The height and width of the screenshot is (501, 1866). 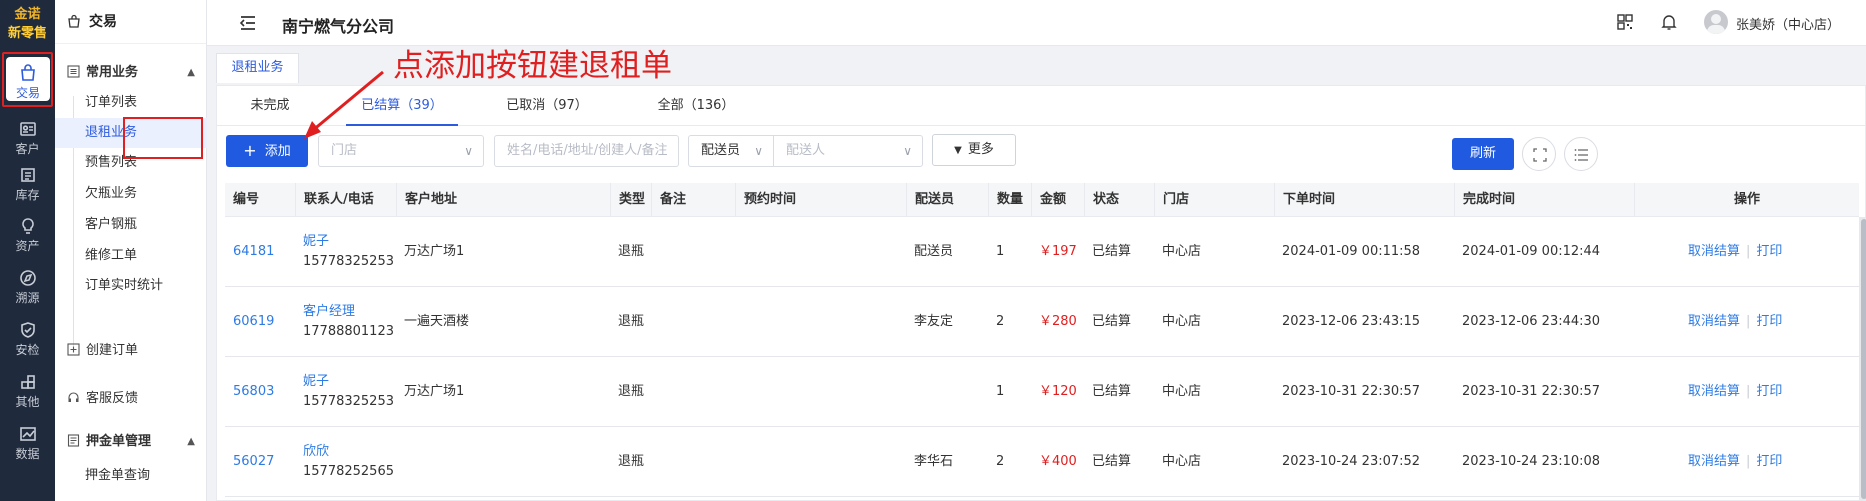 What do you see at coordinates (27, 392) in the screenshot?
I see `rail-item-other: 其他` at bounding box center [27, 392].